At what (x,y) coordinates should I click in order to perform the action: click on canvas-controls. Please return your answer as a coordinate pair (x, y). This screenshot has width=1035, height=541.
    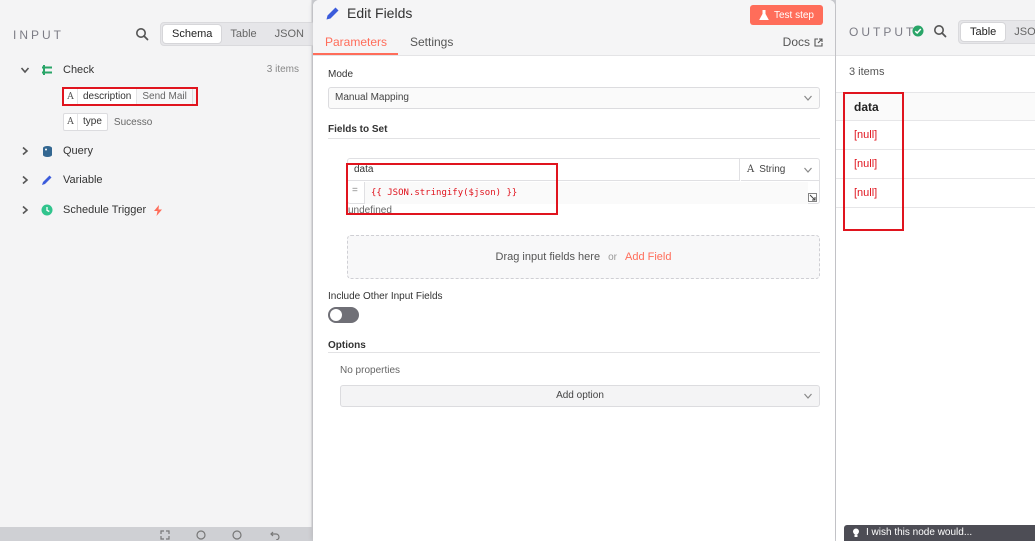
    Looking at the image, I should click on (156, 534).